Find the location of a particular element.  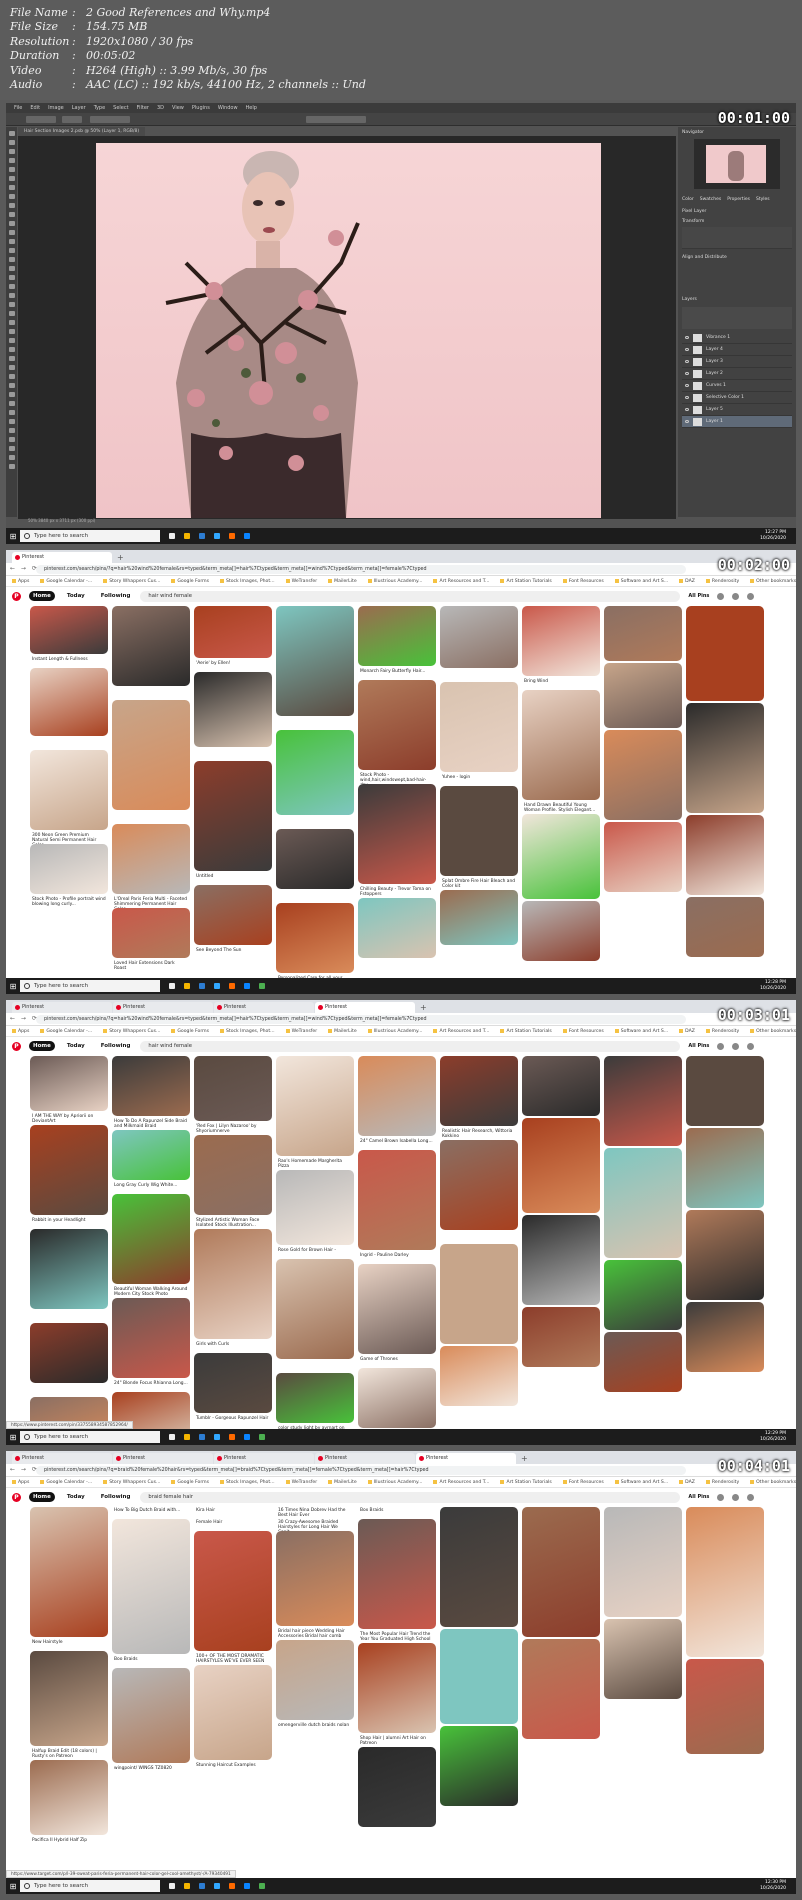

layers-options is located at coordinates (737, 318).